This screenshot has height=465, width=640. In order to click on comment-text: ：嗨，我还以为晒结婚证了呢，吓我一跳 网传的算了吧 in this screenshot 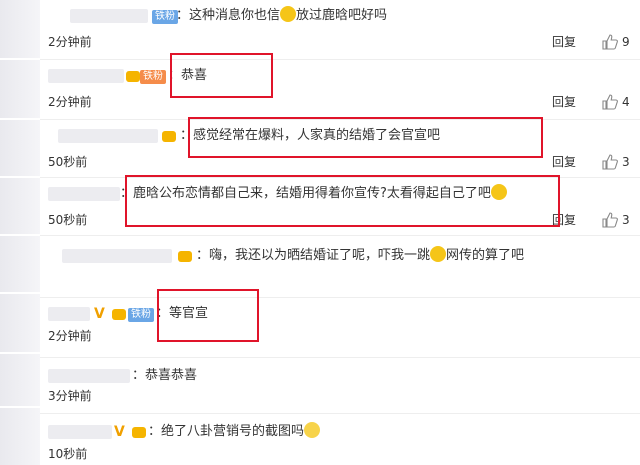, I will do `click(360, 256)`.